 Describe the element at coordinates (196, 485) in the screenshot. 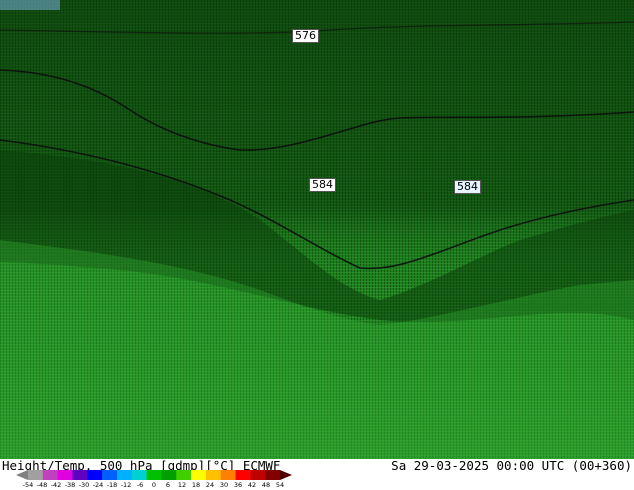

I see `colorbar-tick-label: 18` at that location.